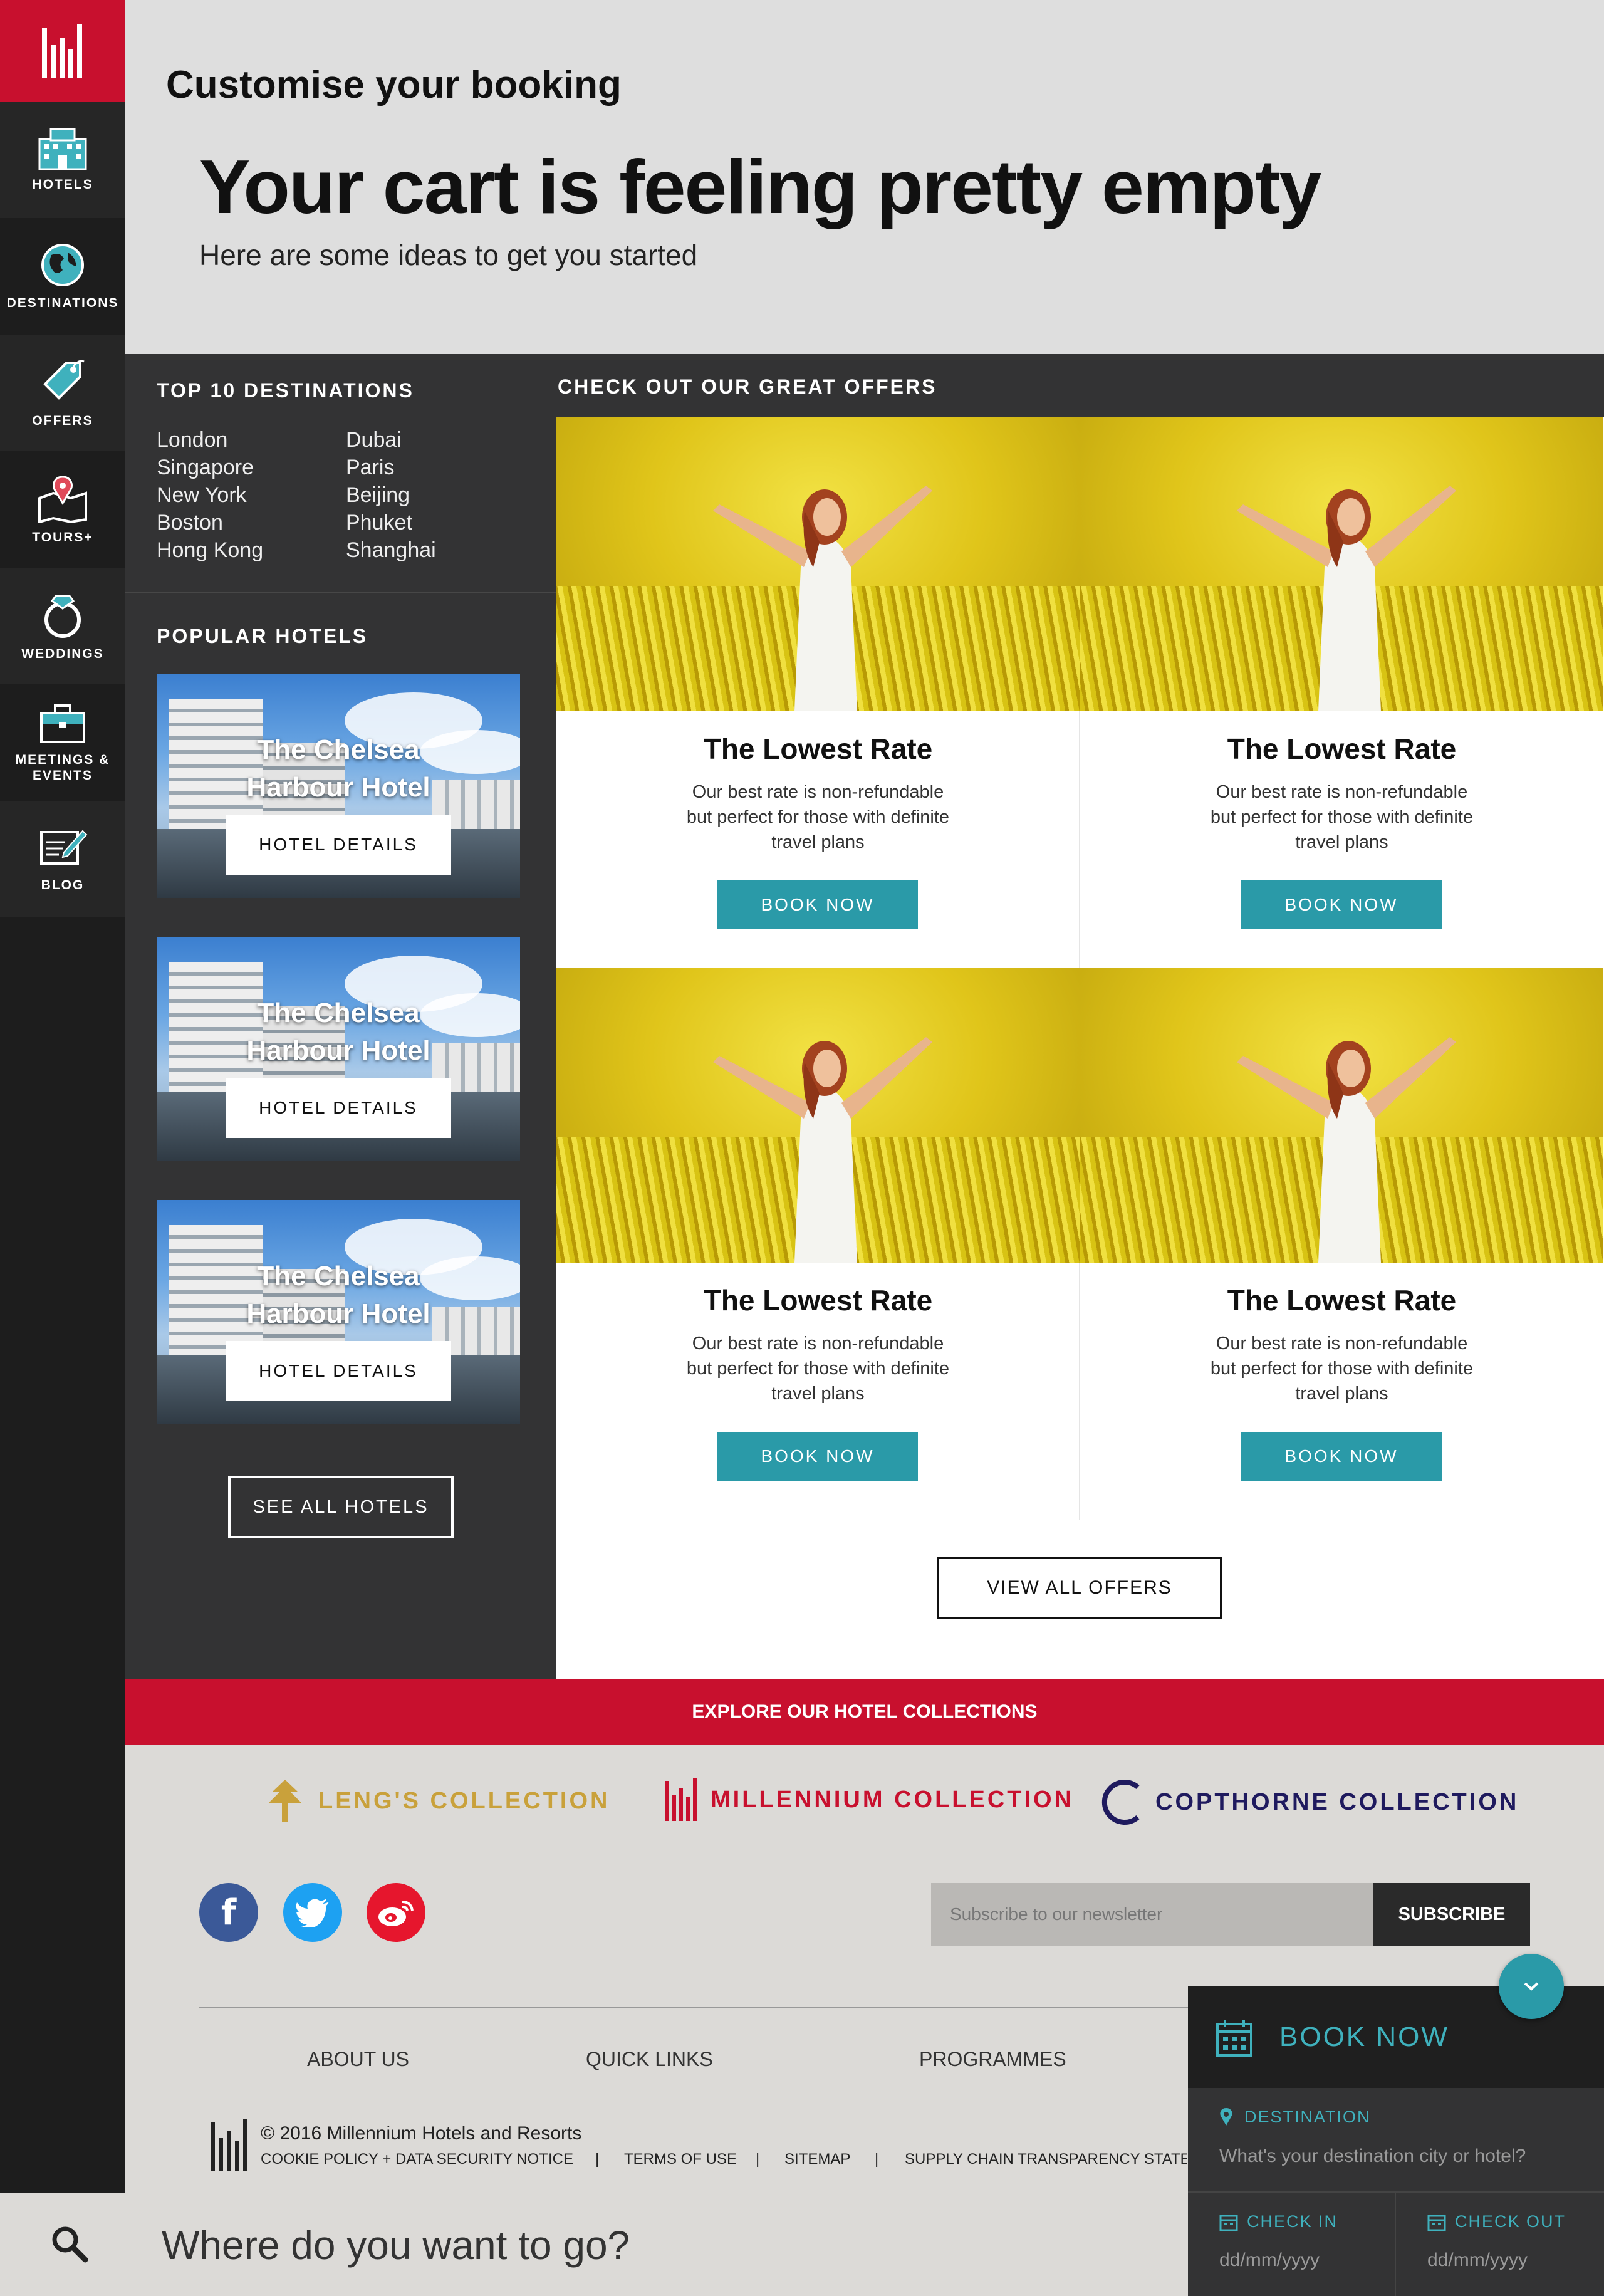 The width and height of the screenshot is (1604, 2296). Describe the element at coordinates (870, 1799) in the screenshot. I see `millennium-collection-link: MILLENNIUM COLLECTION` at that location.